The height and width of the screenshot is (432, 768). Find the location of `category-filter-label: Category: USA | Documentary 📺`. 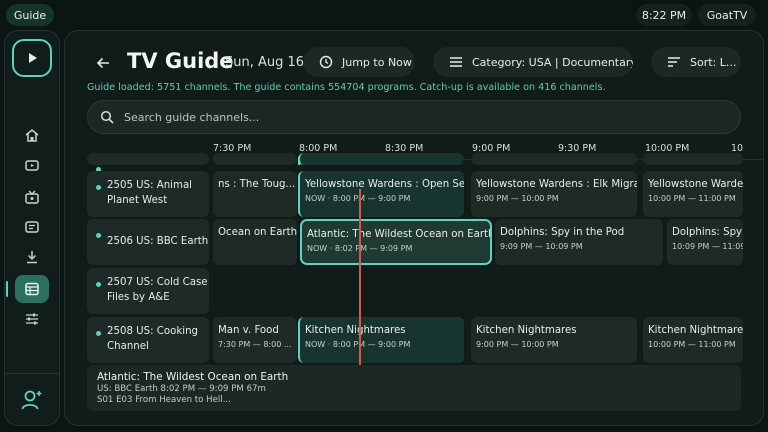

category-filter-label: Category: USA | Documentary 📺 is located at coordinates (552, 62).